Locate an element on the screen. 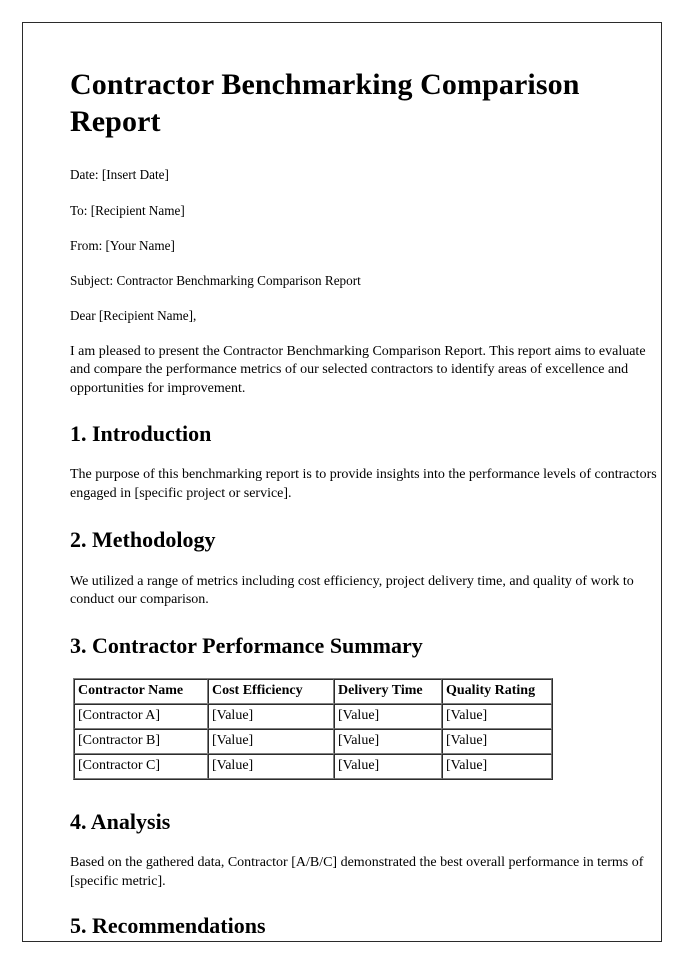 Image resolution: width=700 pixels, height=959 pixels. section-heading-analysis: 4. Analysis is located at coordinates (120, 821).